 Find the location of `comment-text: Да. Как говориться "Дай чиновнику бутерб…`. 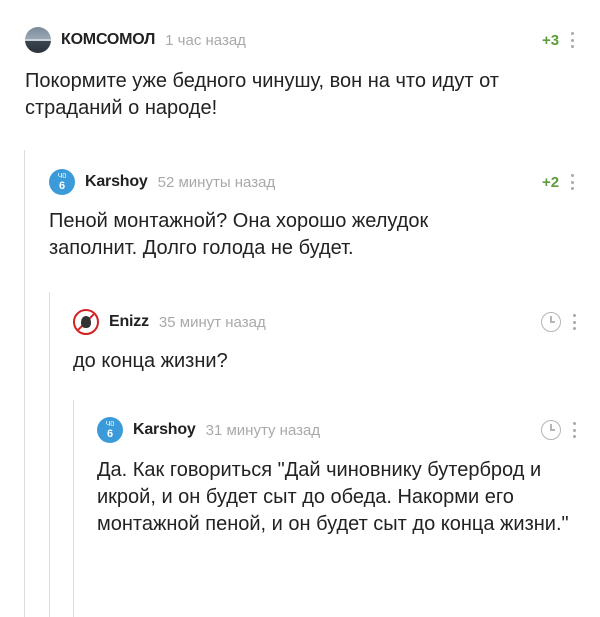

comment-text: Да. Как говориться "Дай чиновнику бутерб… is located at coordinates (333, 497).